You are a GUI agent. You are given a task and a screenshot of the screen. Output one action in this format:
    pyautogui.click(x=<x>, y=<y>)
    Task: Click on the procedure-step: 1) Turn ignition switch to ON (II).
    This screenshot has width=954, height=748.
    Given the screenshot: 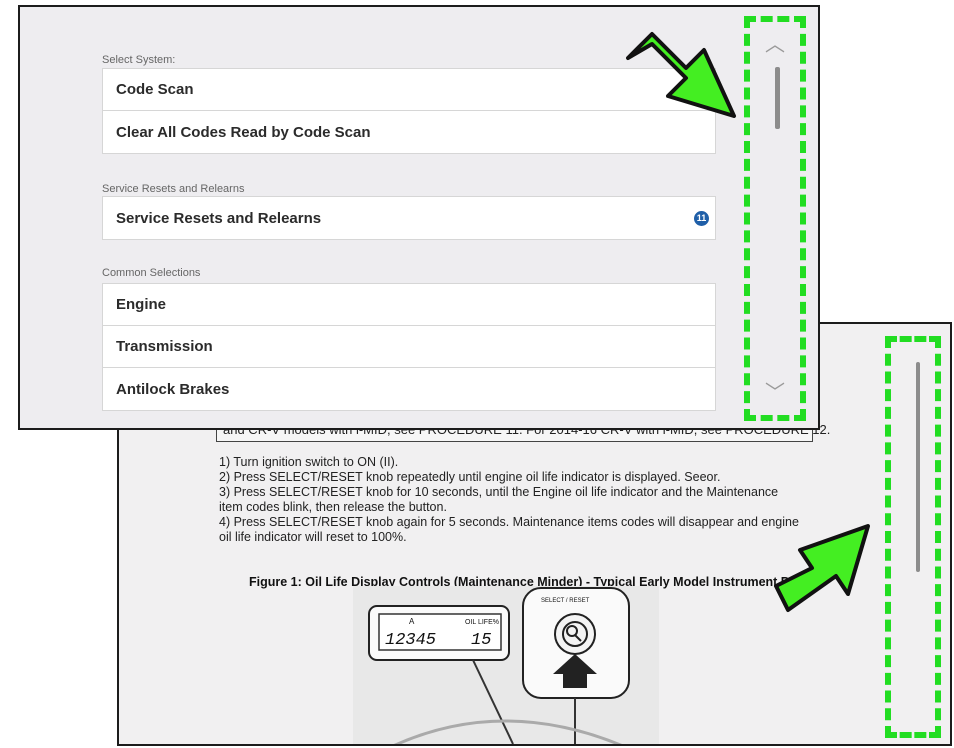 What is the action you would take?
    pyautogui.click(x=309, y=462)
    